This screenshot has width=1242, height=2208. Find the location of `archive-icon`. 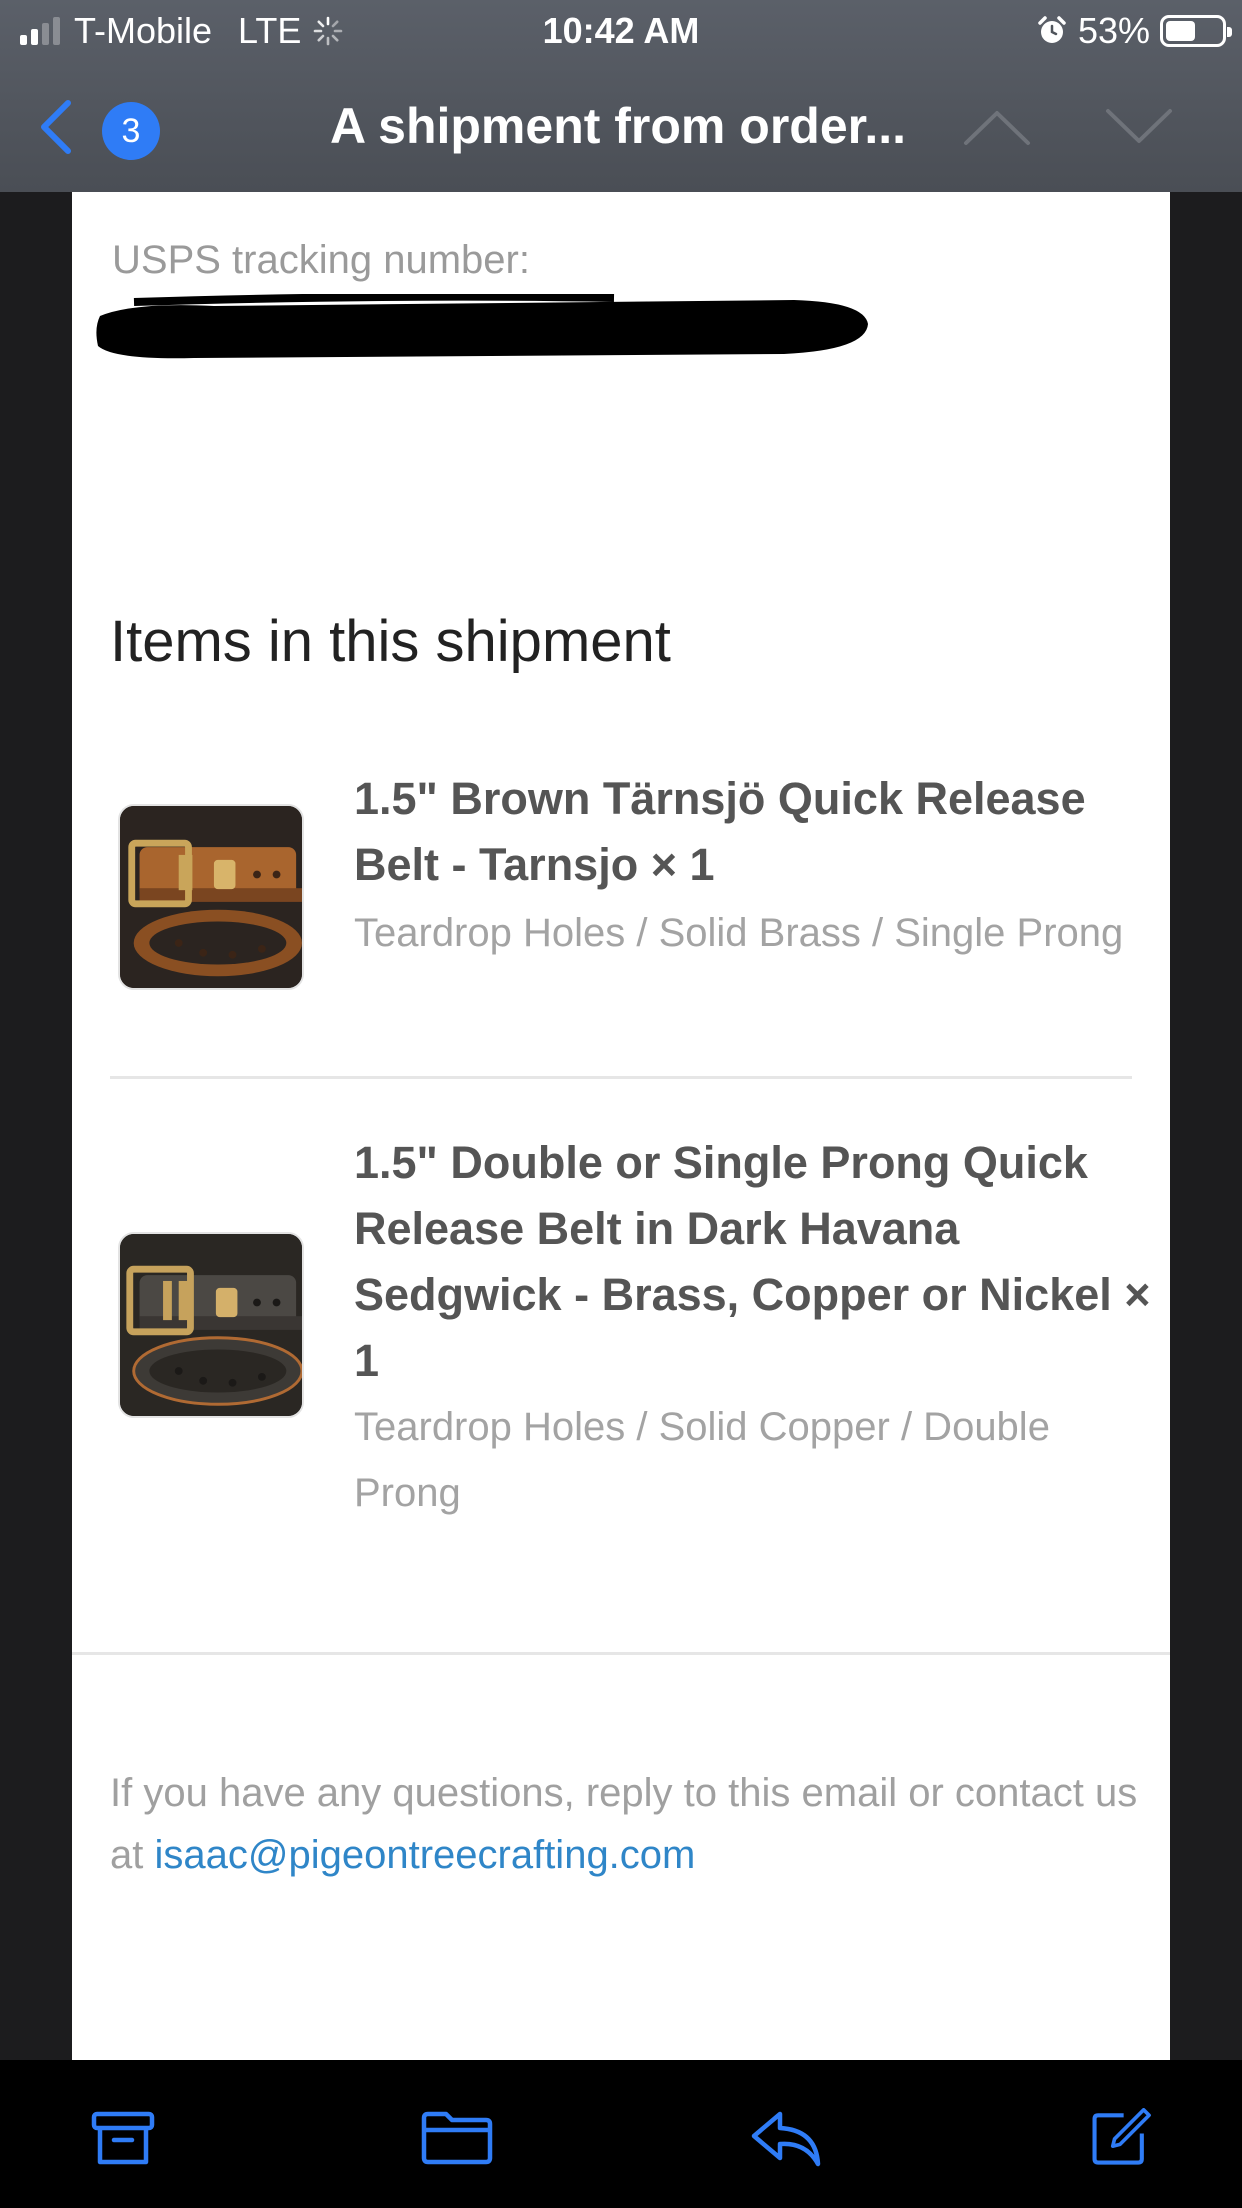

archive-icon is located at coordinates (123, 2138).